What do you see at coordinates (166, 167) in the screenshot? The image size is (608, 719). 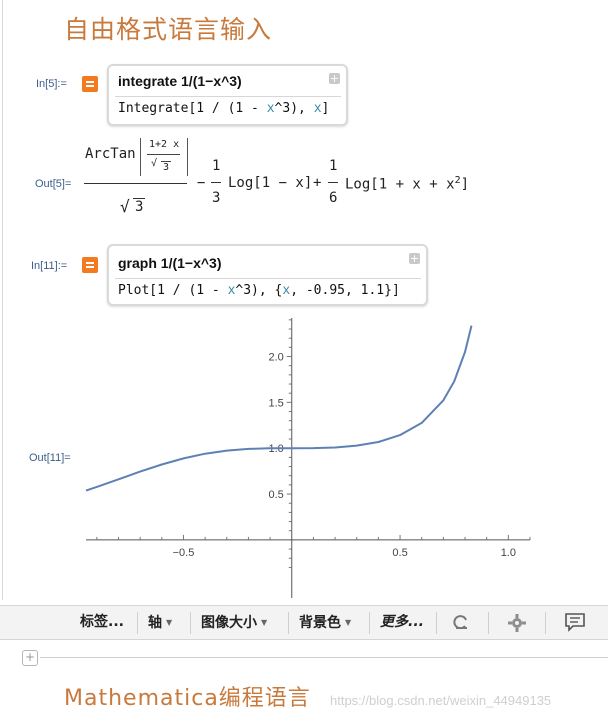 I see `inner-denominator: 3` at bounding box center [166, 167].